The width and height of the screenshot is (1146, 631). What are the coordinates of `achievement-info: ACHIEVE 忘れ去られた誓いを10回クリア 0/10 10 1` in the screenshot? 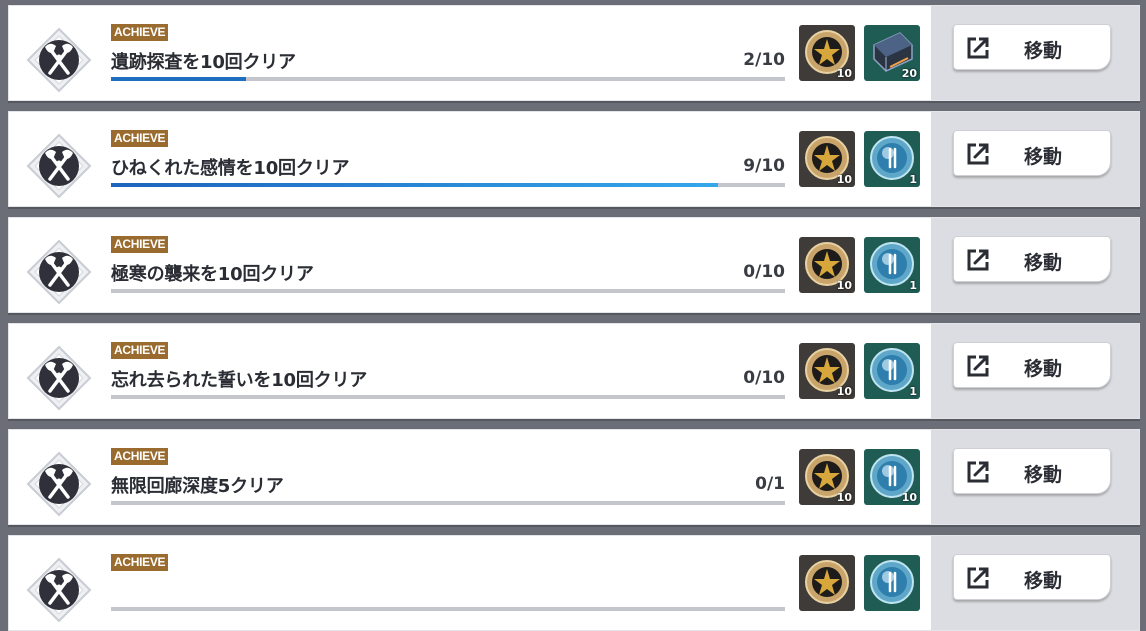 It's located at (473, 372).